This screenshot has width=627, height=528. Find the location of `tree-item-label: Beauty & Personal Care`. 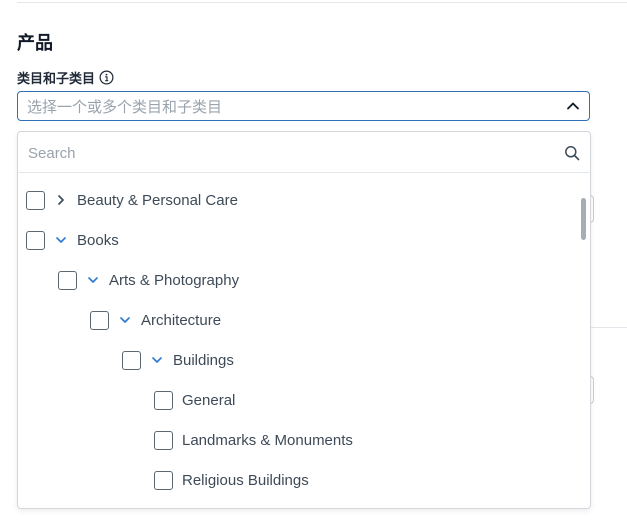

tree-item-label: Beauty & Personal Care is located at coordinates (157, 200).